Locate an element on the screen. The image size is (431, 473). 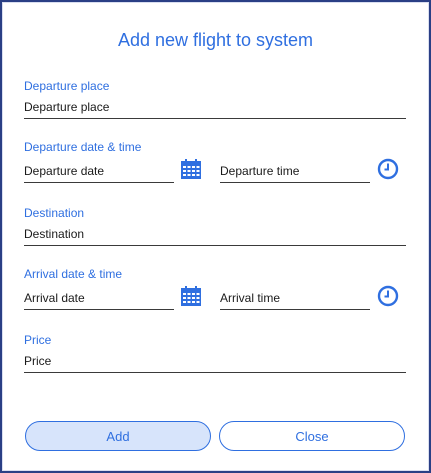
departure-date-input is located at coordinates (99, 171).